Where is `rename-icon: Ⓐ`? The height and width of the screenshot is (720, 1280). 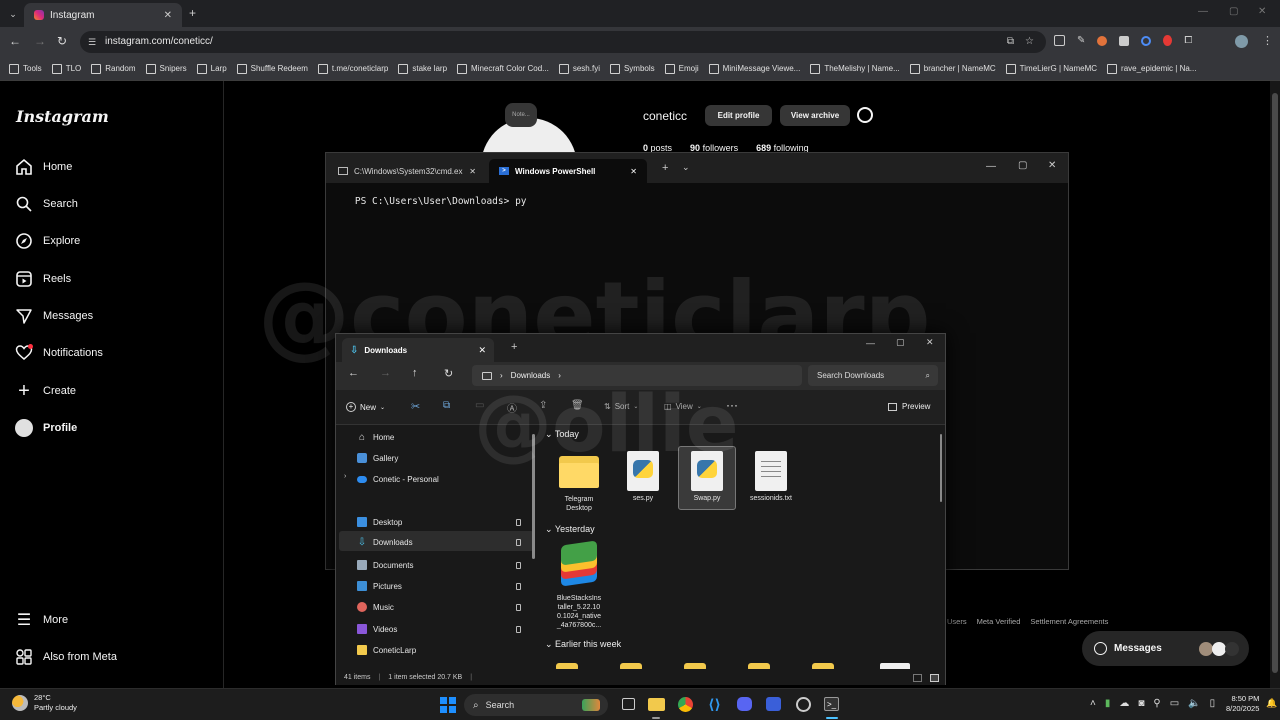 rename-icon: Ⓐ is located at coordinates (512, 407).